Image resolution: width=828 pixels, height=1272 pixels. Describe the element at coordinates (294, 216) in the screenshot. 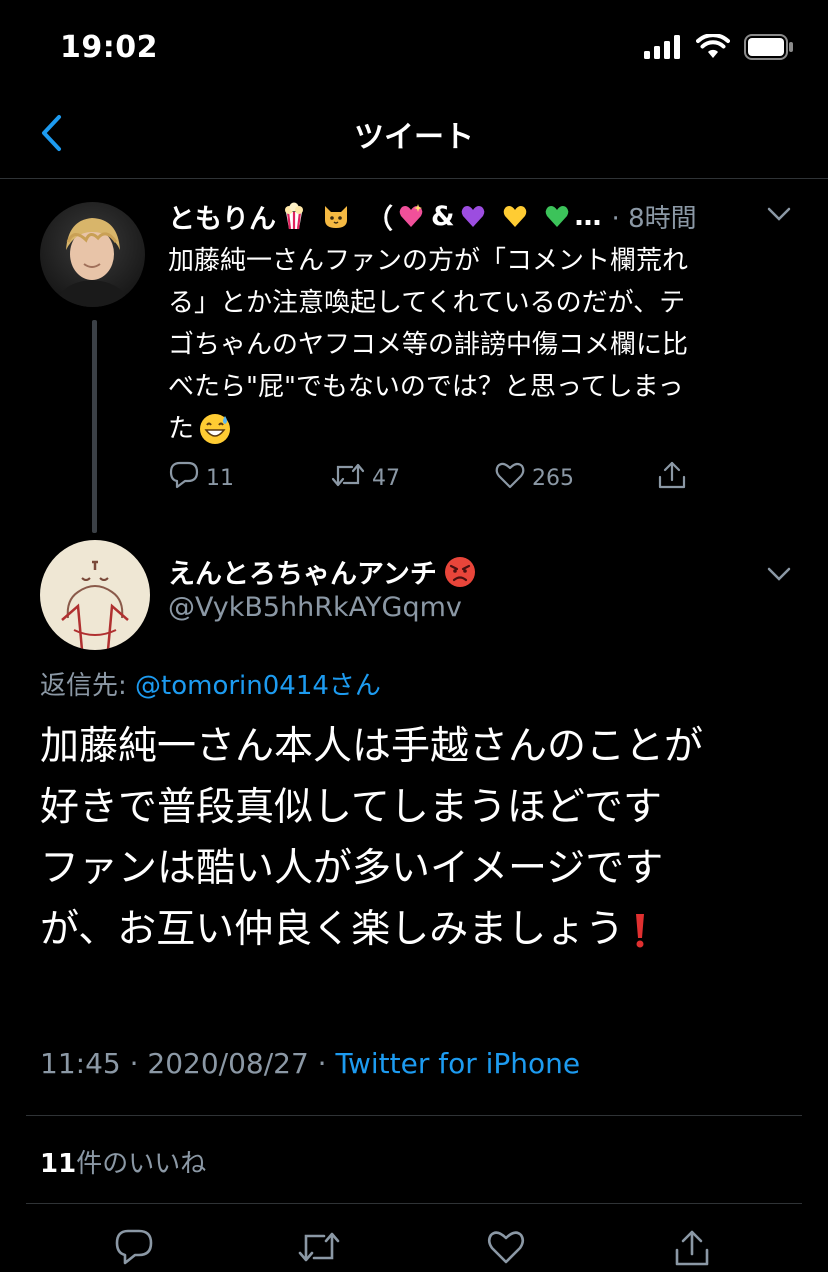

I see `popcorn-icon` at that location.